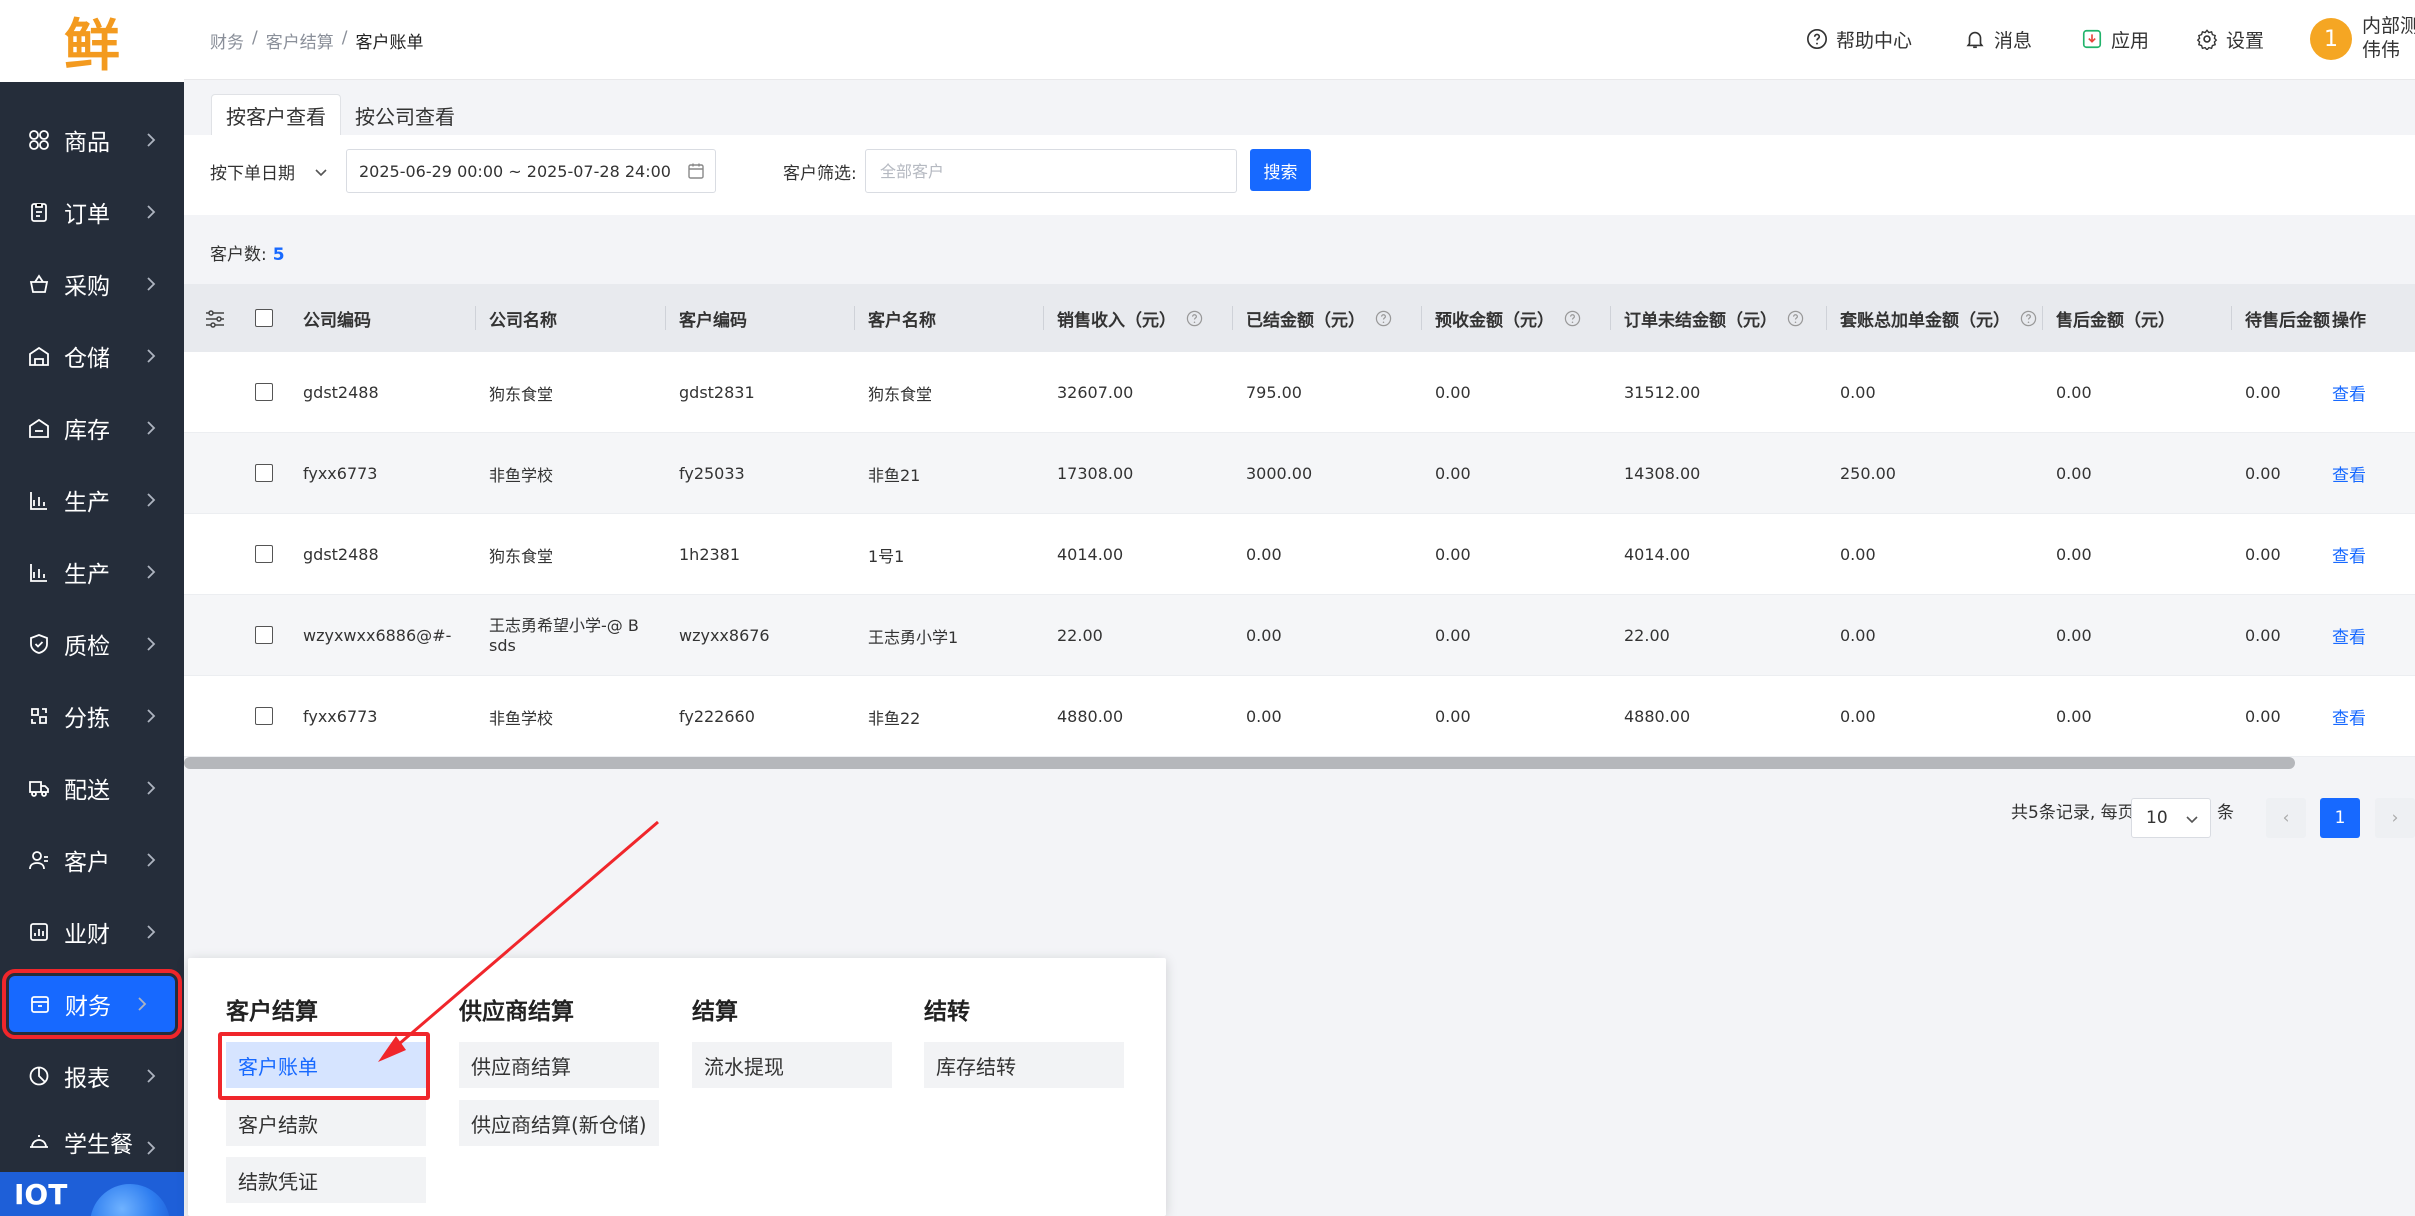 This screenshot has height=1216, width=2415. Describe the element at coordinates (1662, 473) in the screenshot. I see `table-cell: 14308.00` at that location.